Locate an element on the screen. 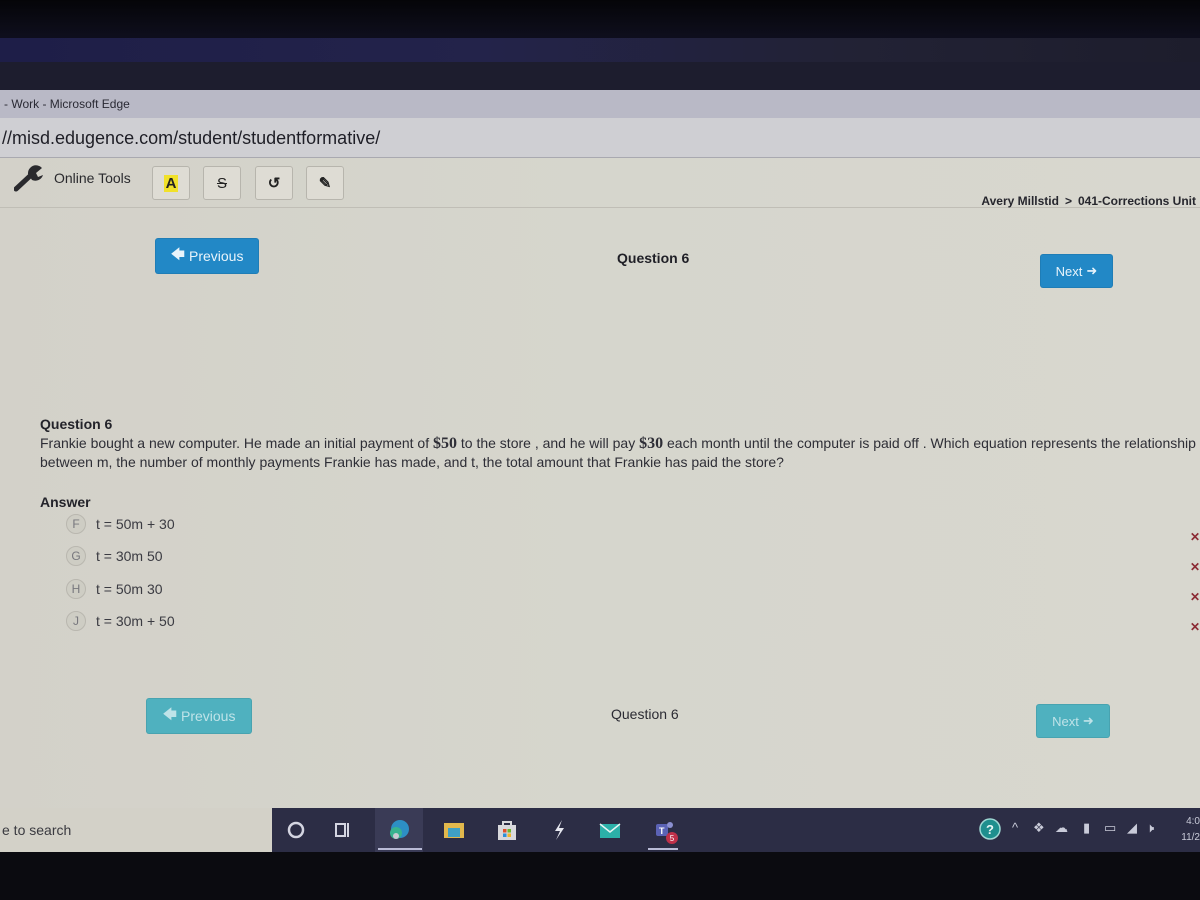 The width and height of the screenshot is (1200, 900). microsoft-store-icon is located at coordinates (507, 830).